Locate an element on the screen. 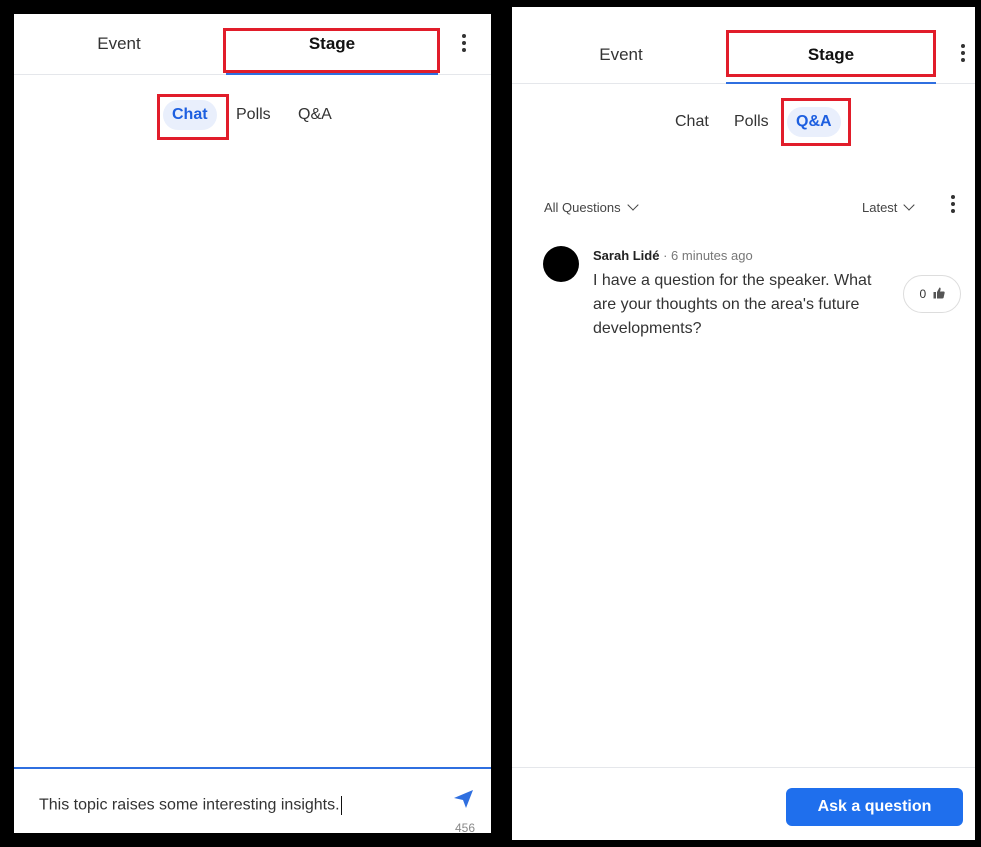  sort-dropdown: Latest is located at coordinates (889, 207).